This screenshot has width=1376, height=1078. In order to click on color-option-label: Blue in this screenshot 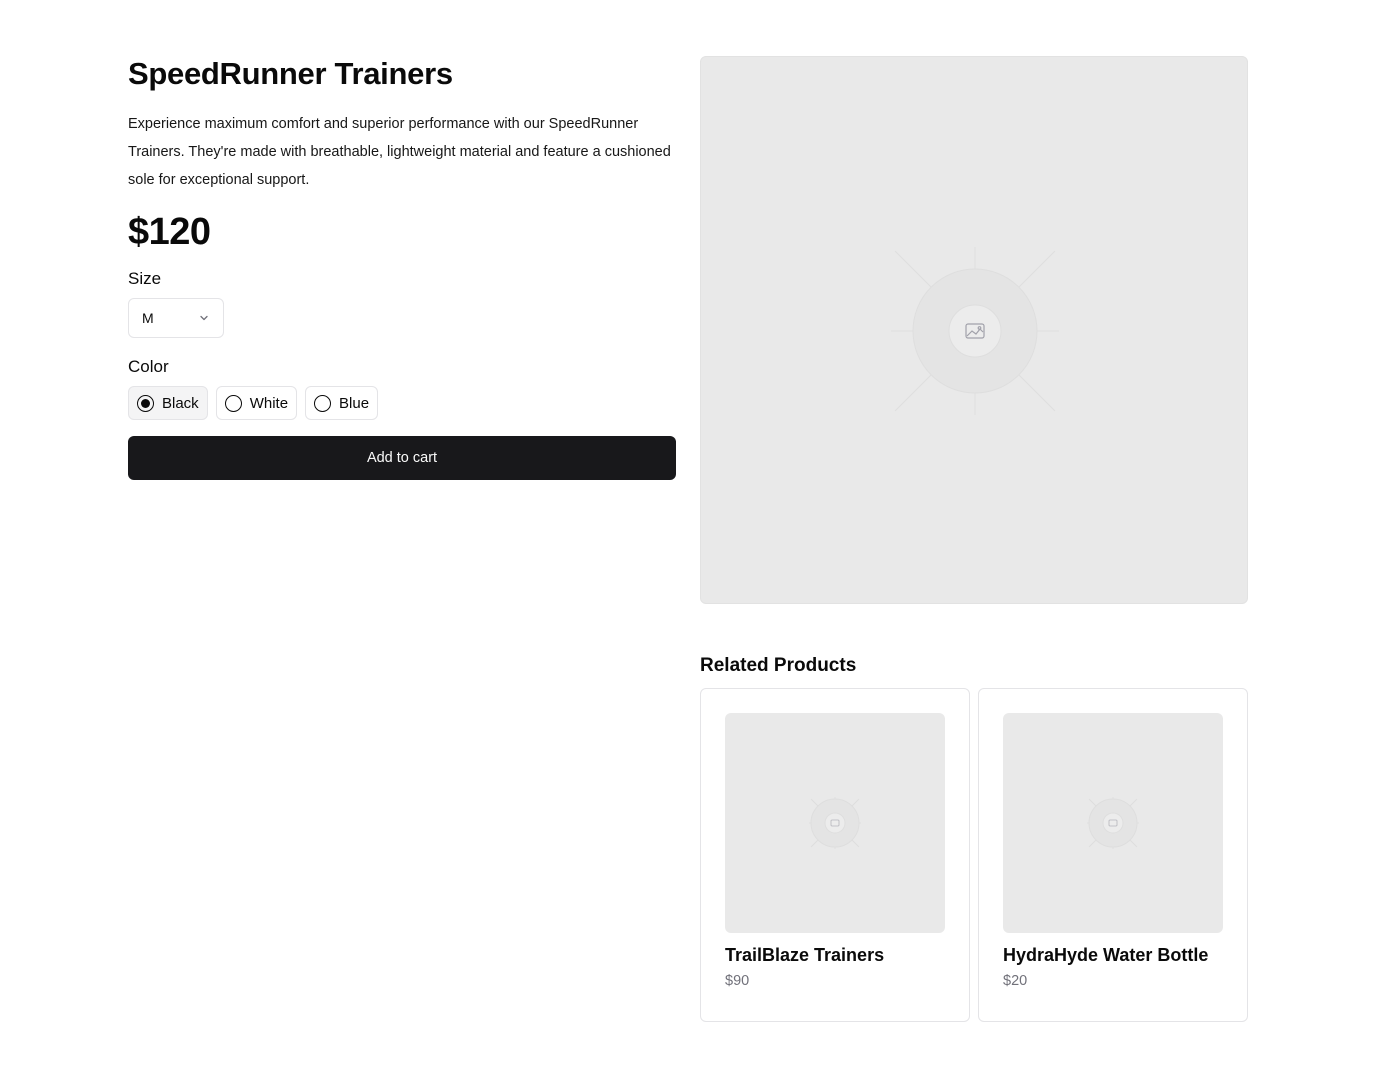, I will do `click(354, 403)`.